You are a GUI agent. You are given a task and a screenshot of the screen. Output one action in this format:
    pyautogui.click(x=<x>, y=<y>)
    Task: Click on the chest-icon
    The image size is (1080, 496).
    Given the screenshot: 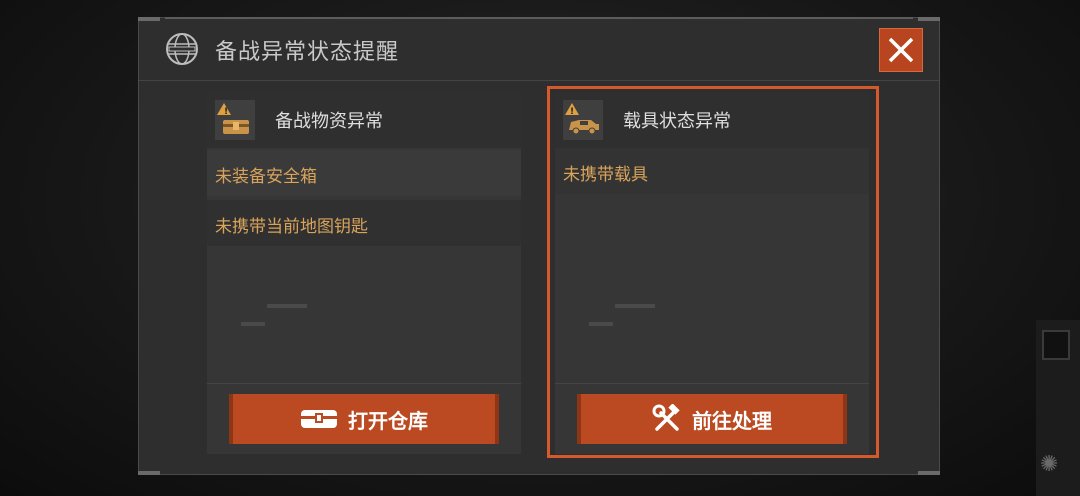 What is the action you would take?
    pyautogui.click(x=319, y=419)
    